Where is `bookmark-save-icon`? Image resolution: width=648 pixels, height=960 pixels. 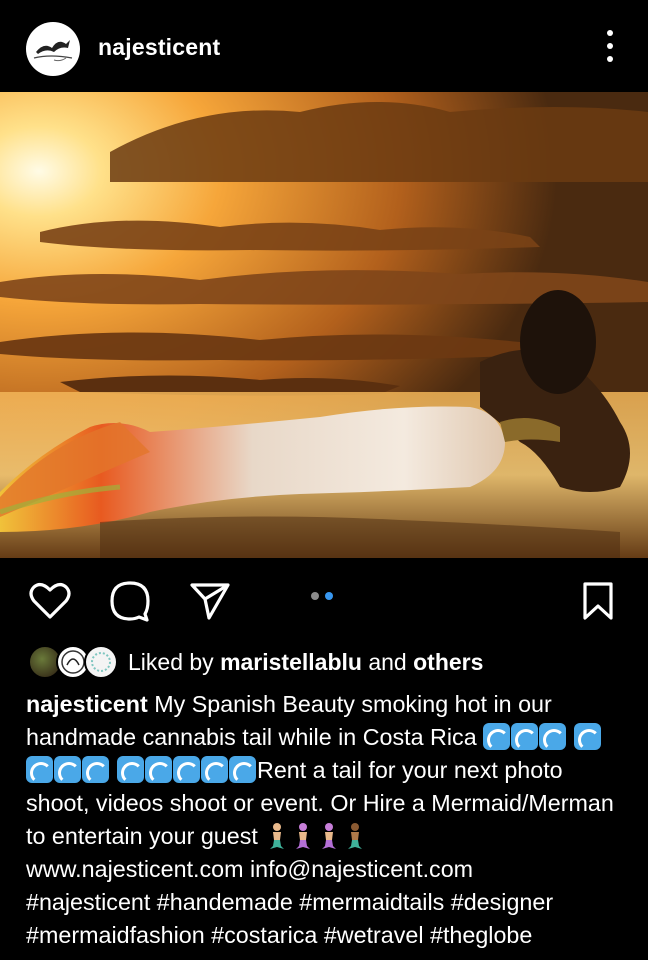 bookmark-save-icon is located at coordinates (598, 601).